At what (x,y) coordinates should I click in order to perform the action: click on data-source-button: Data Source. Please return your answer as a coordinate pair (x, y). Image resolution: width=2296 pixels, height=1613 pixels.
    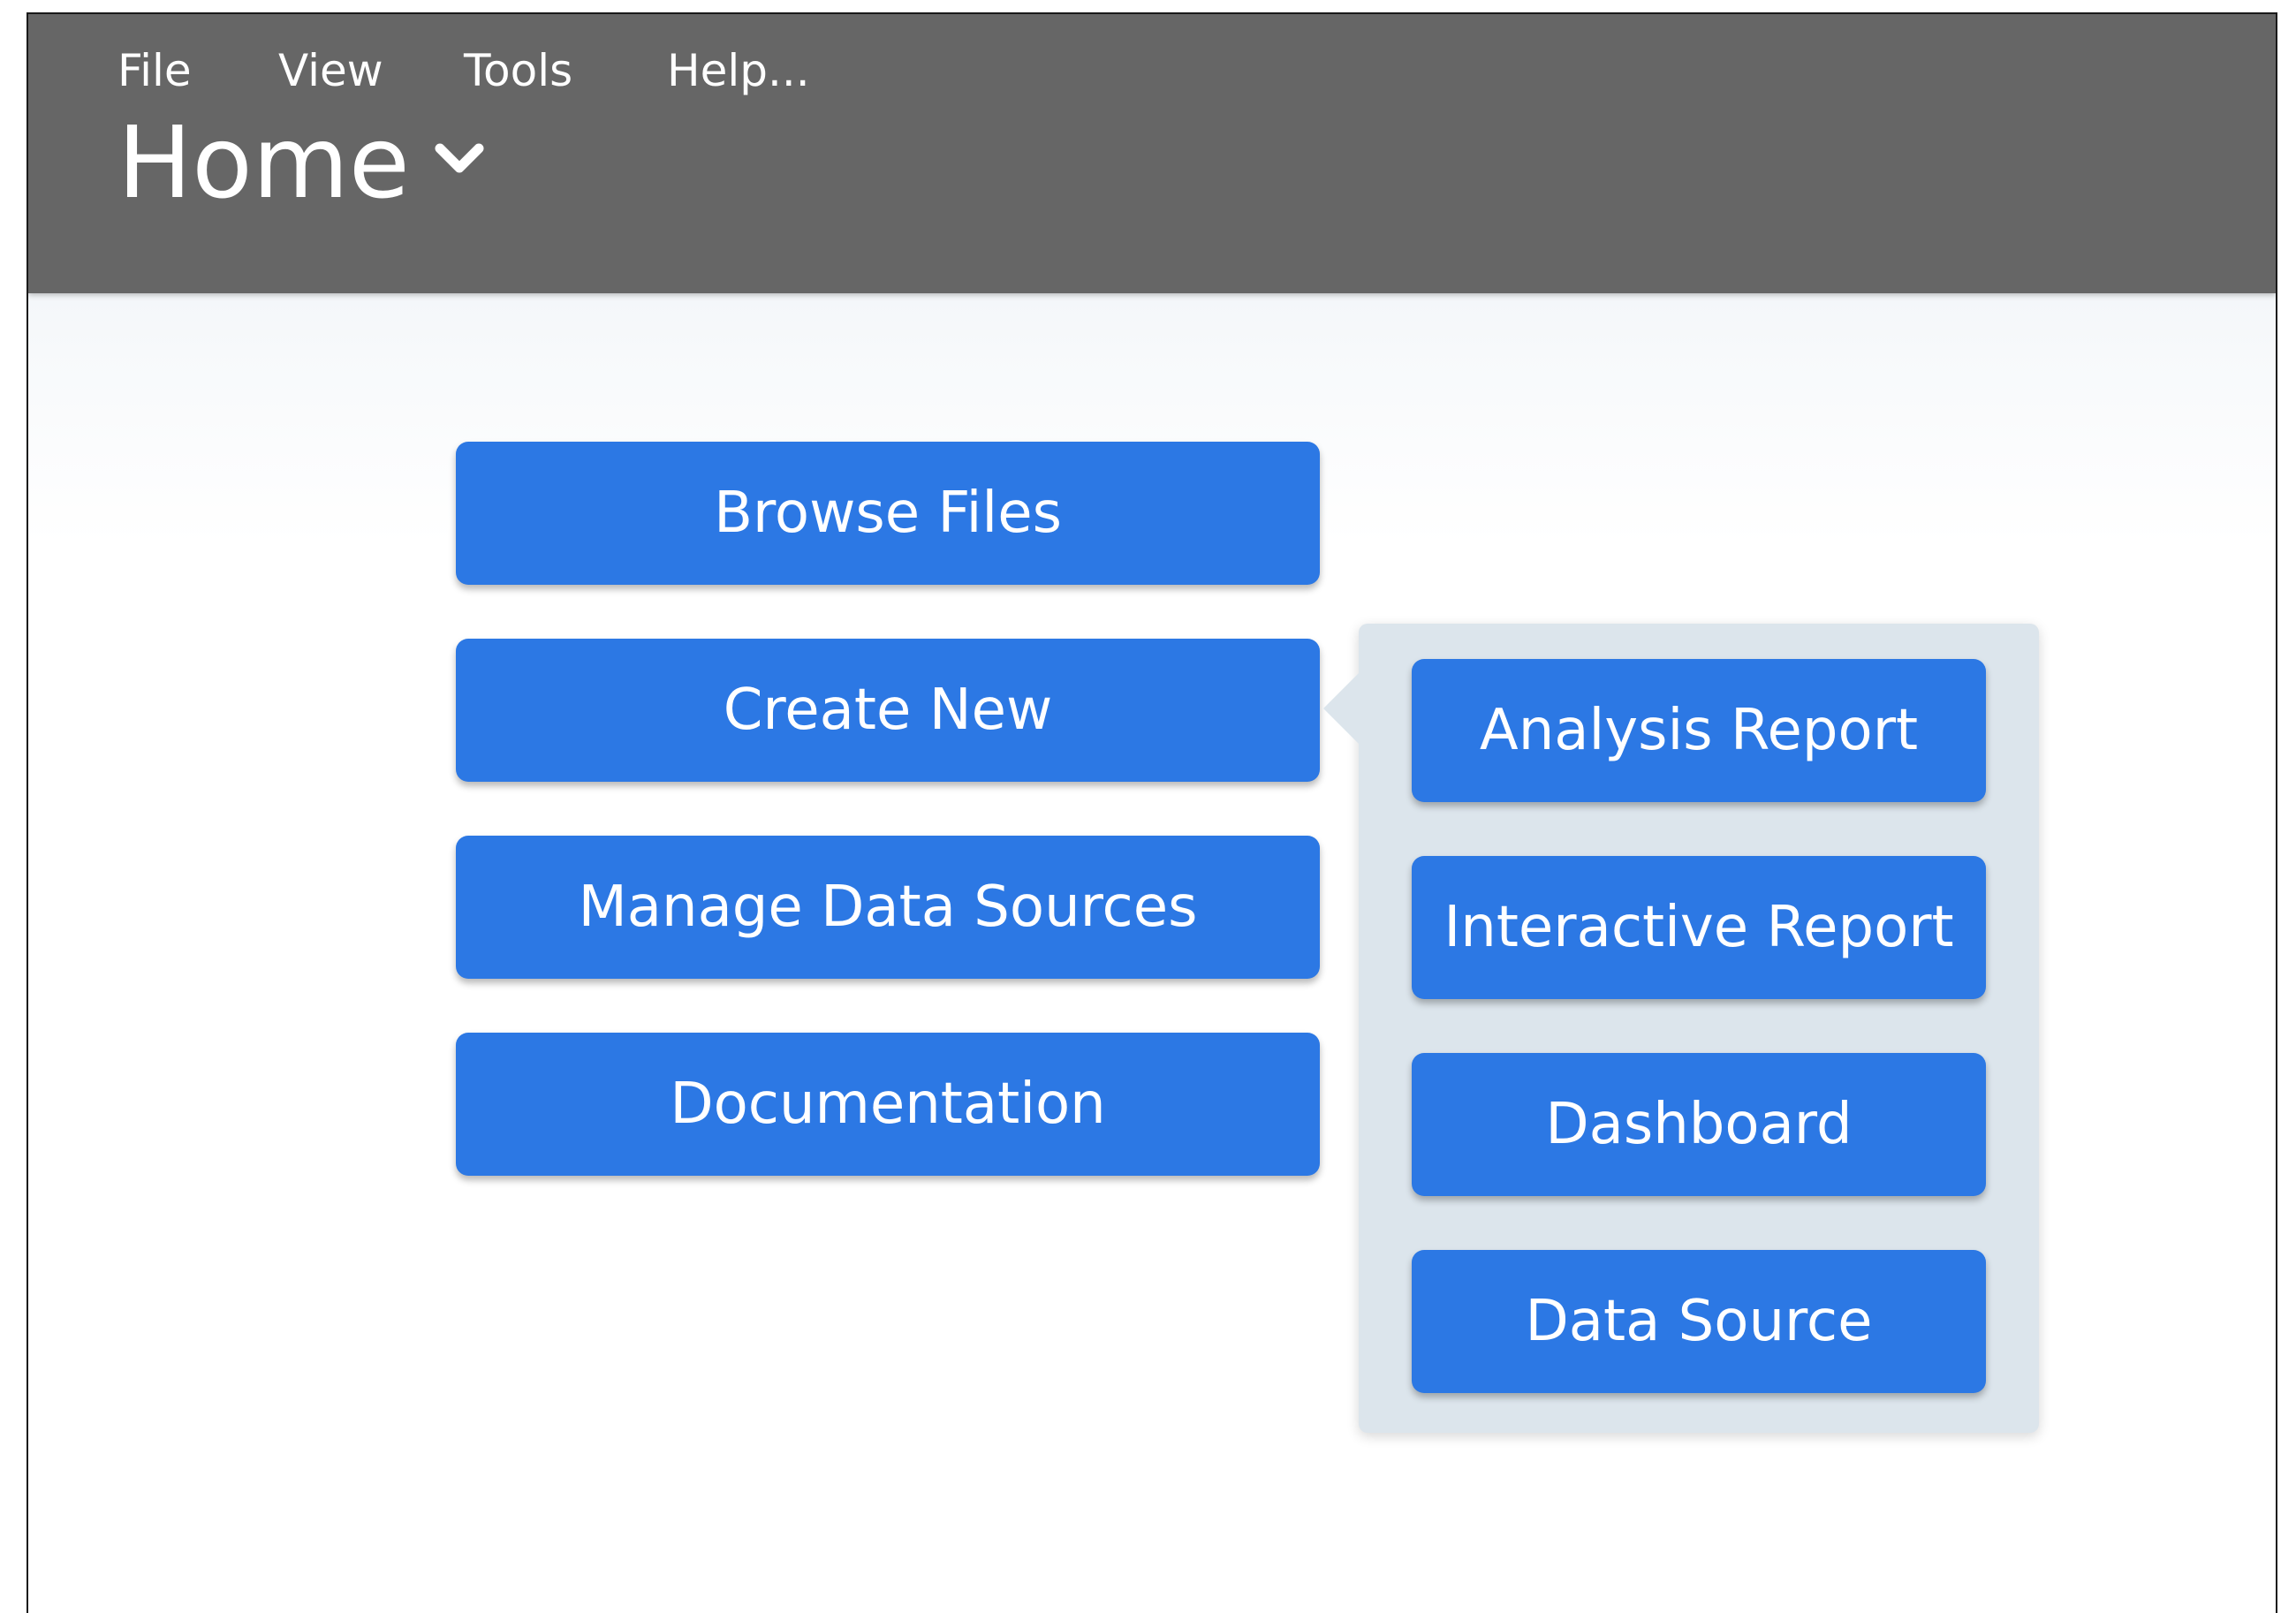
    Looking at the image, I should click on (1699, 1321).